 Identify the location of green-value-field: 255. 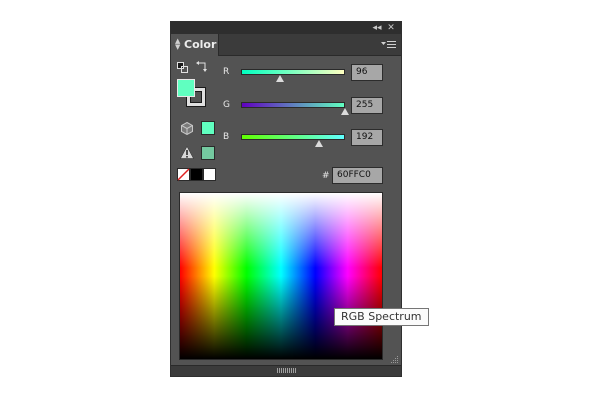
(367, 105).